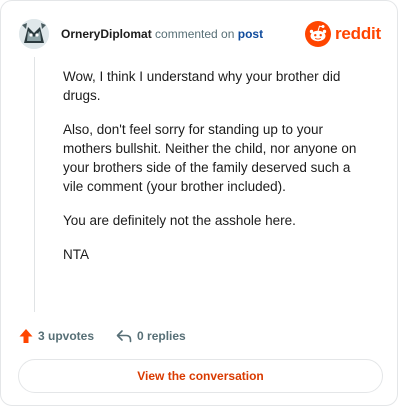 This screenshot has height=408, width=400. I want to click on reply-count: 0 replies, so click(151, 336).